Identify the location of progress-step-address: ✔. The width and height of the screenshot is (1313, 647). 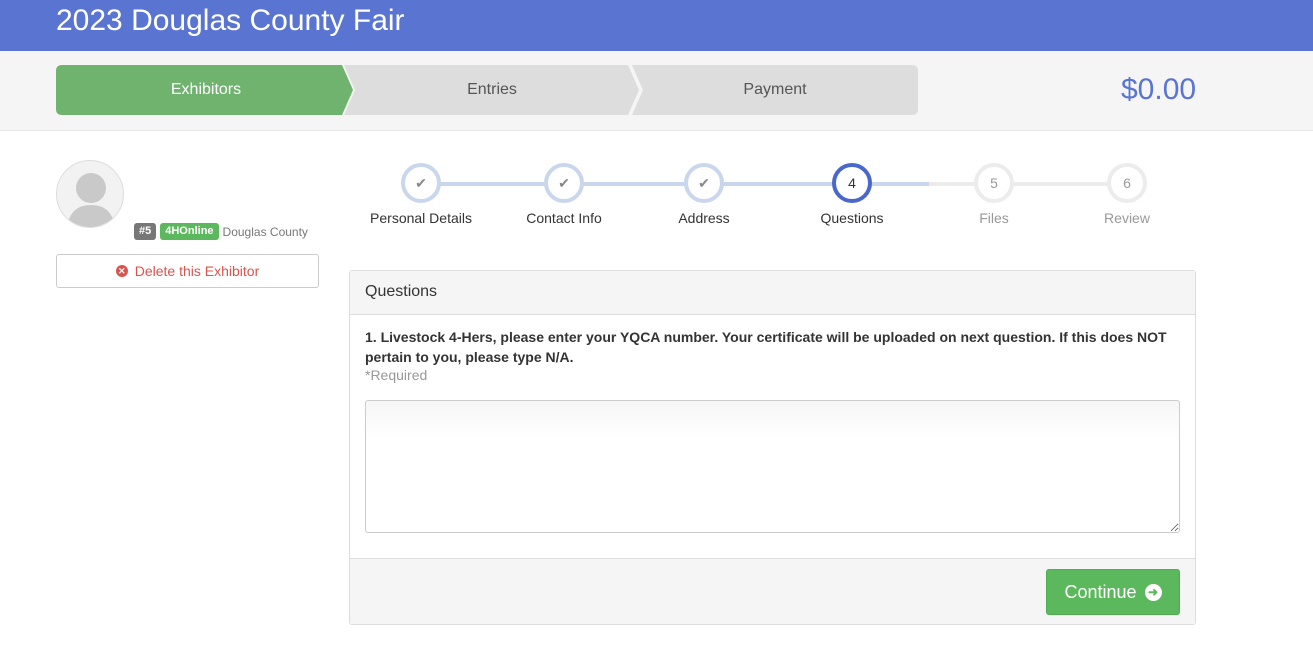
(704, 183).